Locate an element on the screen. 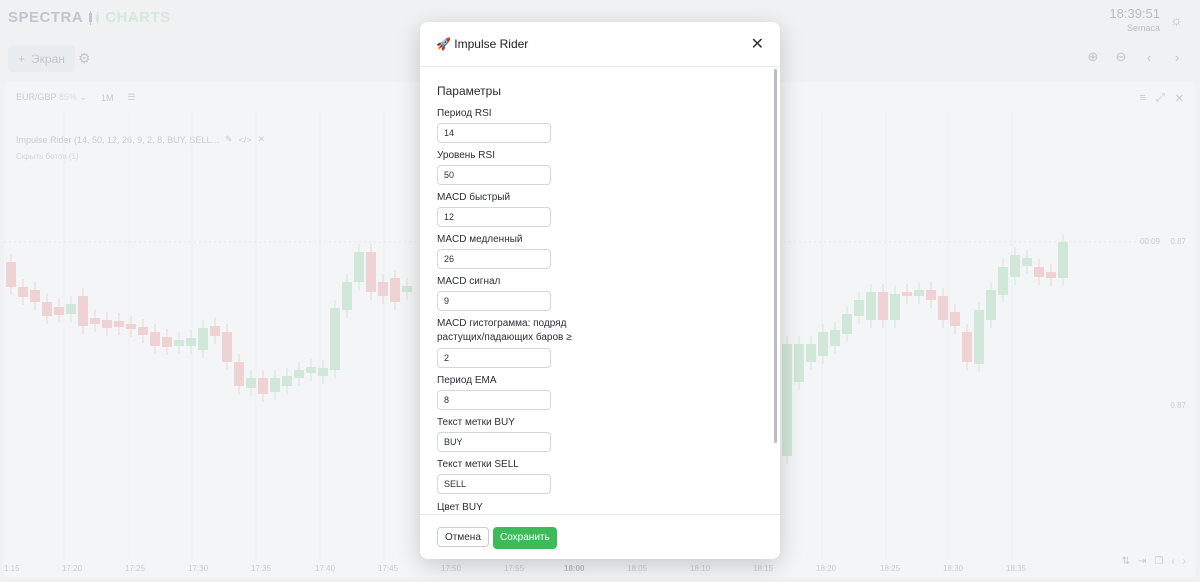 Image resolution: width=1200 pixels, height=582 pixels. section-title: Параметры is located at coordinates (469, 91).